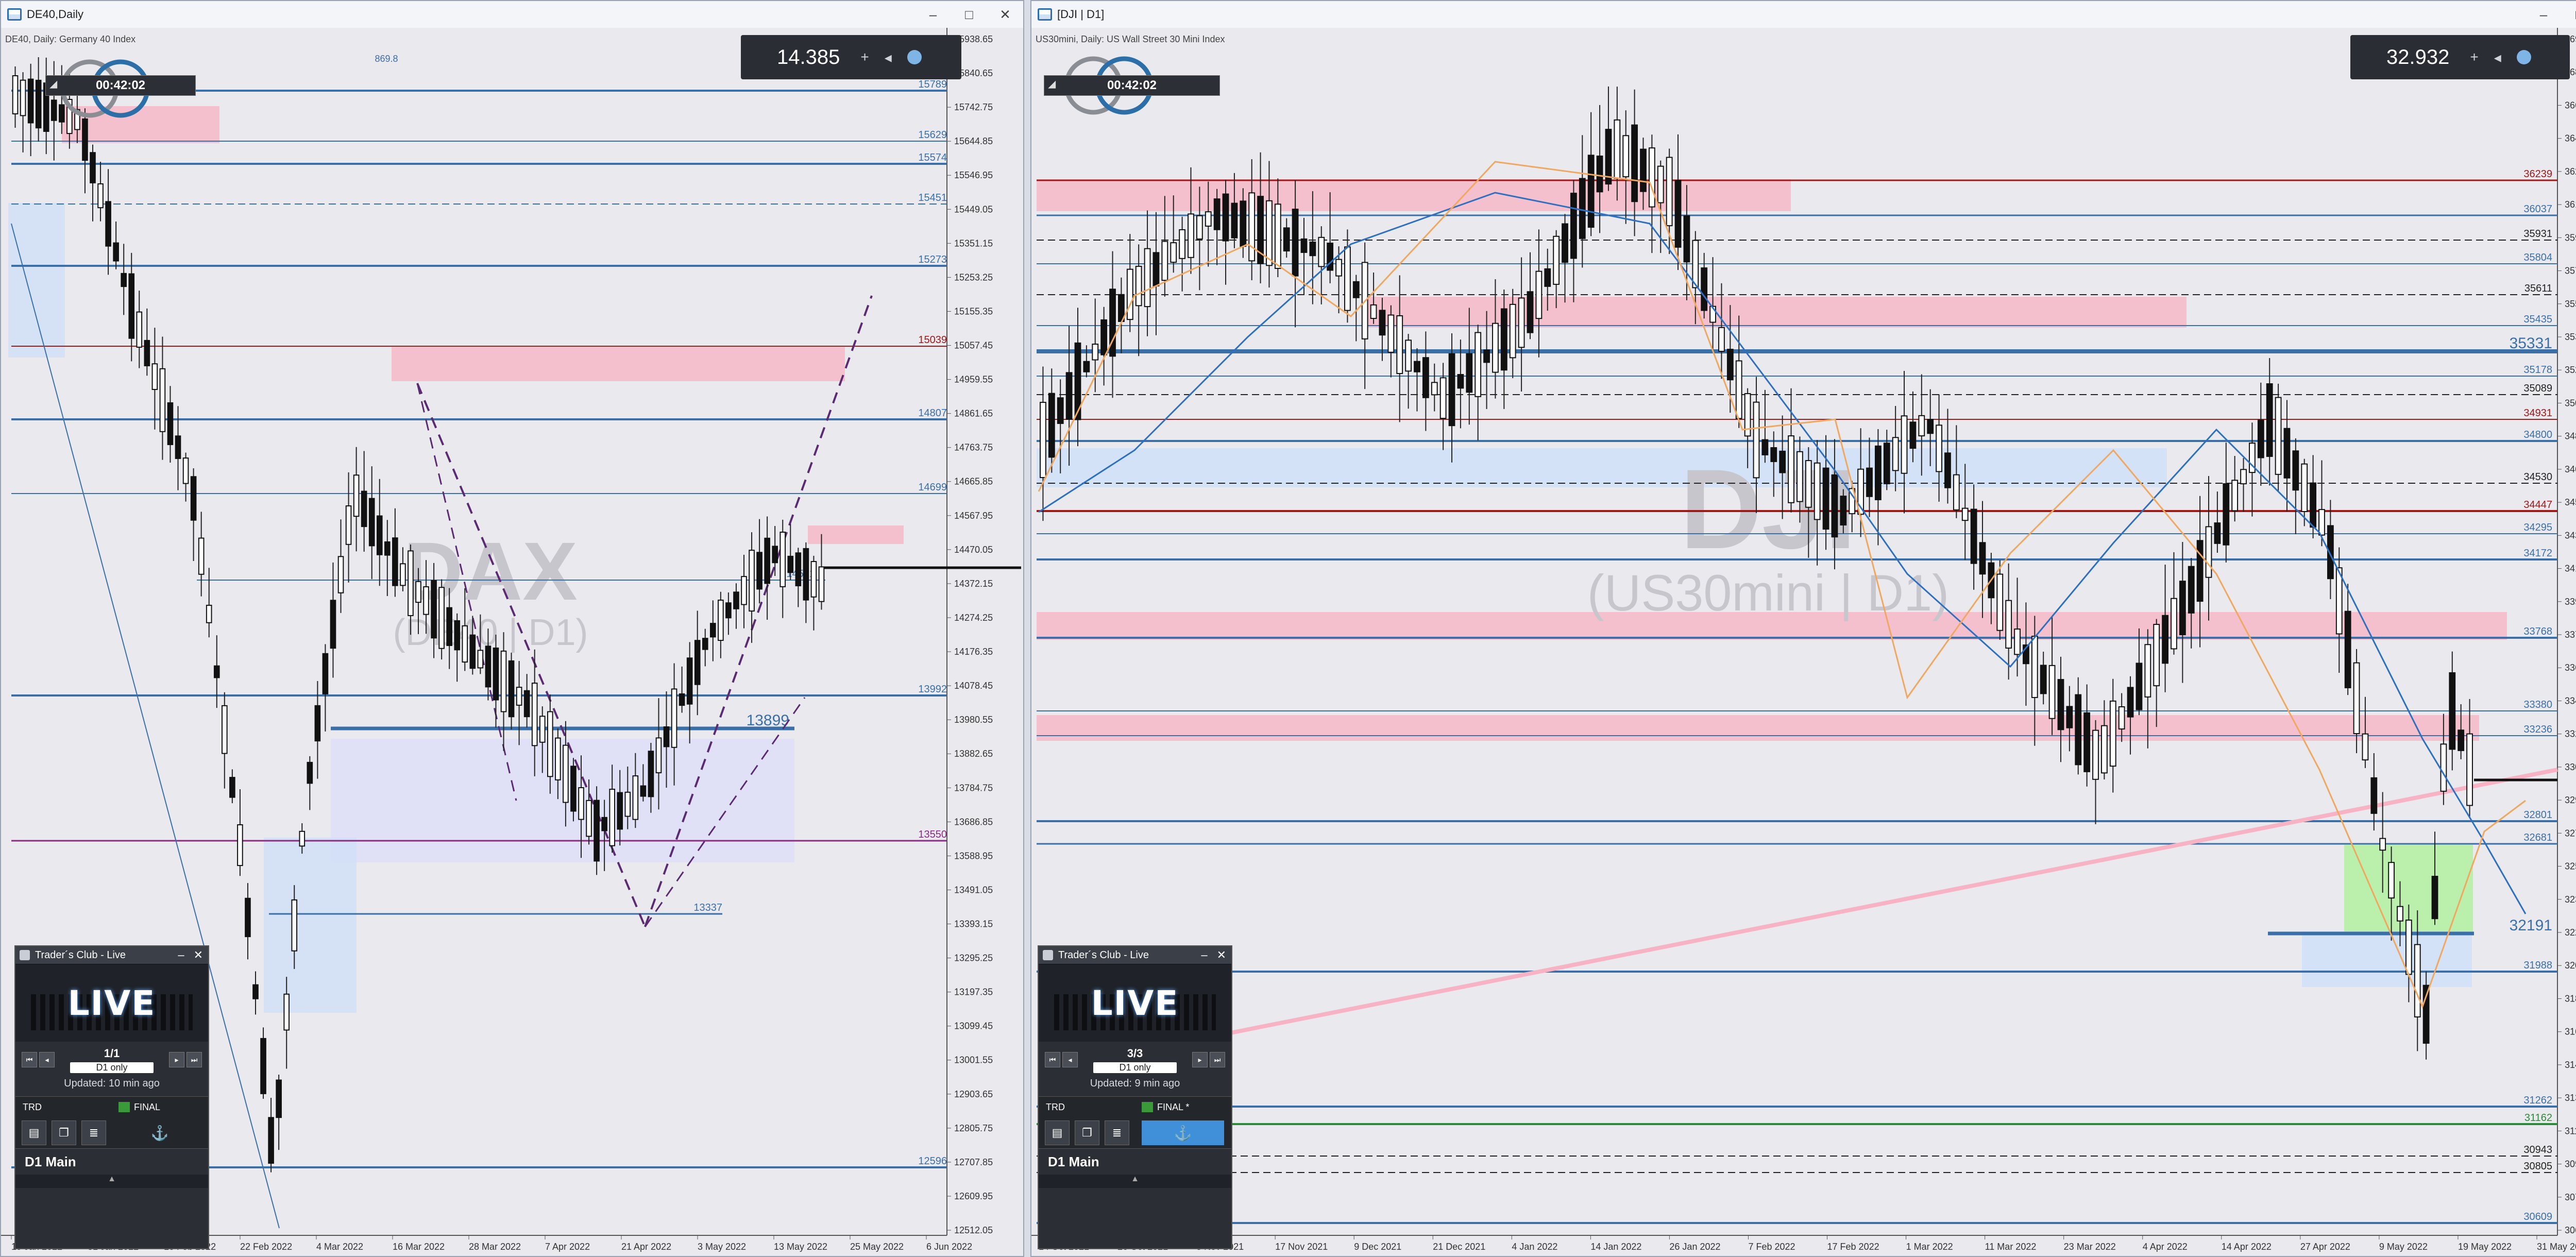 Image resolution: width=2576 pixels, height=1257 pixels. What do you see at coordinates (1005, 15) in the screenshot?
I see `close-button: ✕` at bounding box center [1005, 15].